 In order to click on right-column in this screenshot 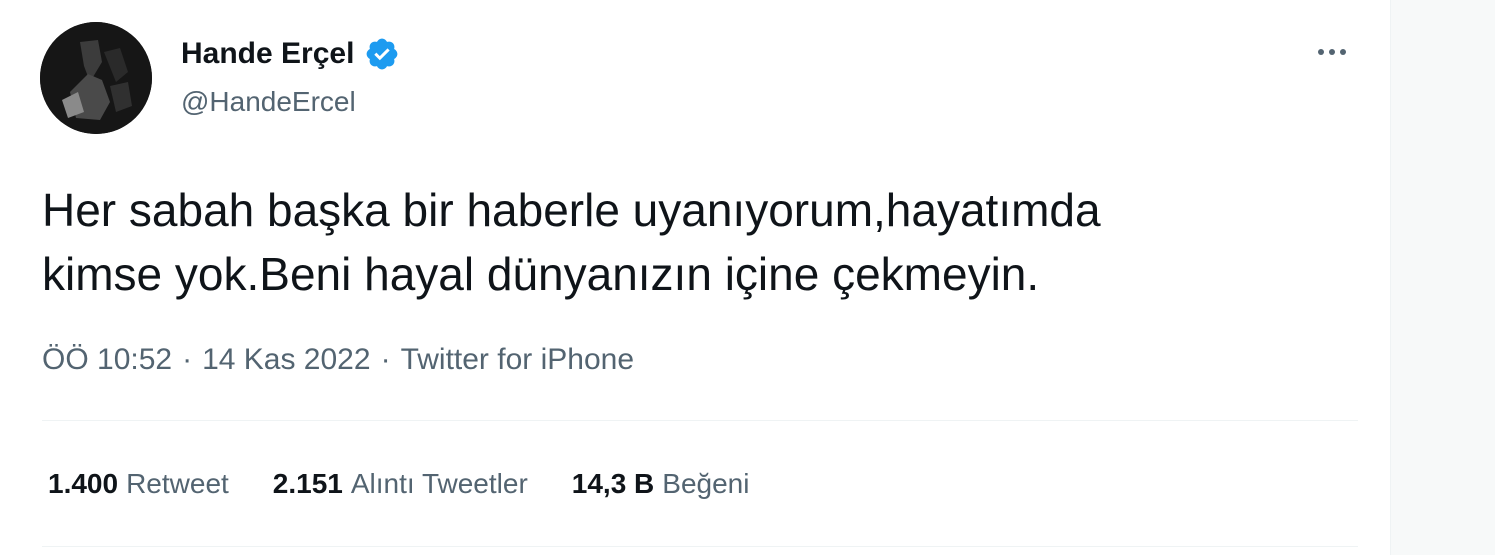, I will do `click(1443, 277)`.